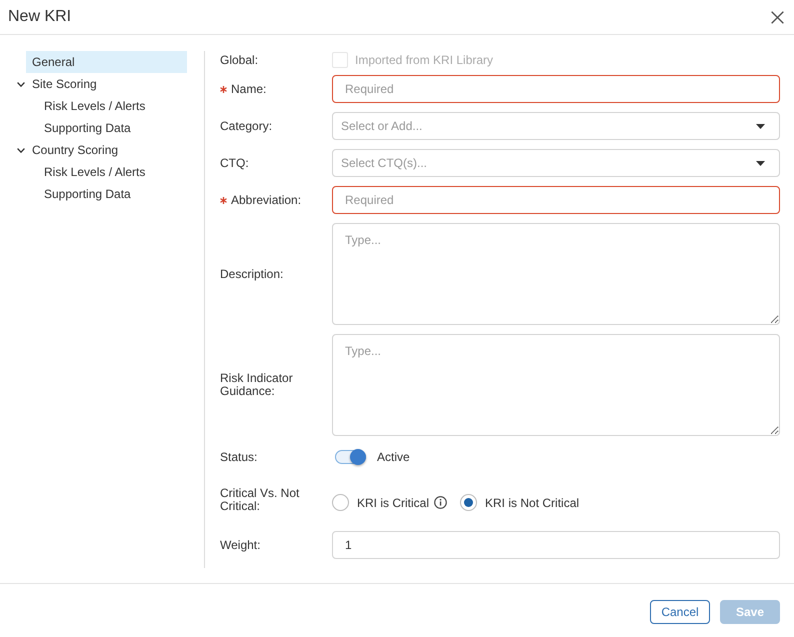 Image resolution: width=794 pixels, height=637 pixels. Describe the element at coordinates (40, 17) in the screenshot. I see `dialog-title: New KRI` at that location.